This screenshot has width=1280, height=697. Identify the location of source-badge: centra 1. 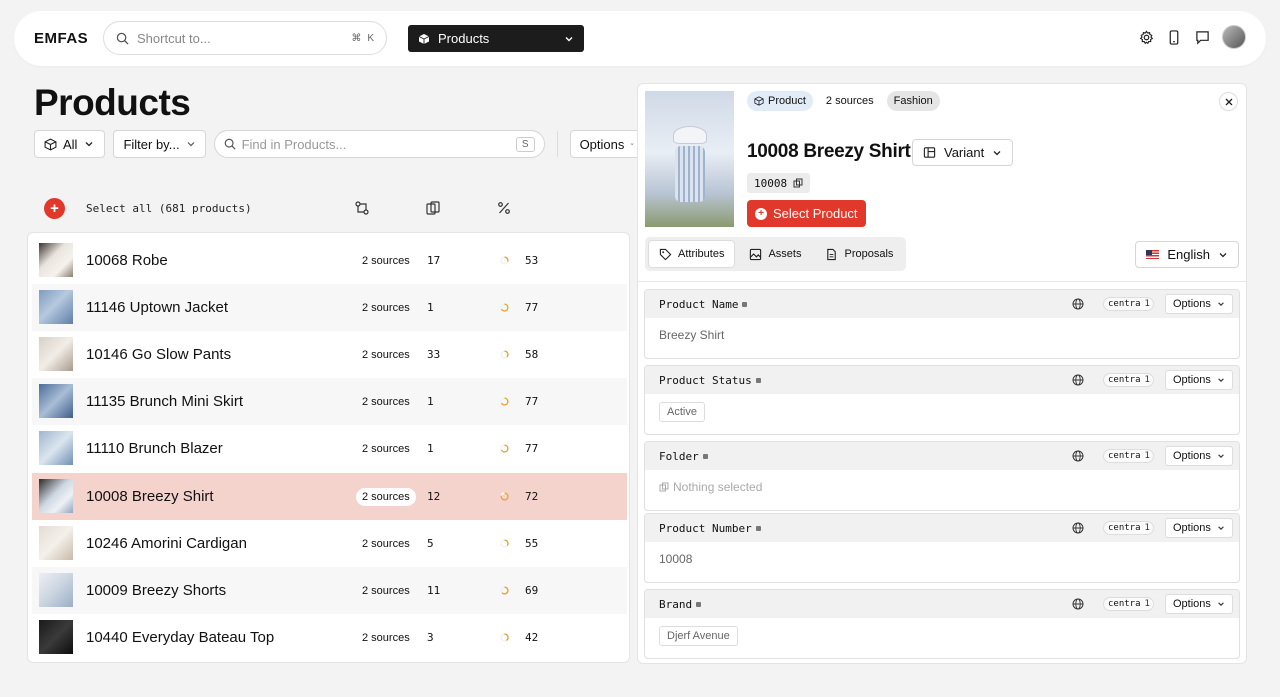
(1128, 604).